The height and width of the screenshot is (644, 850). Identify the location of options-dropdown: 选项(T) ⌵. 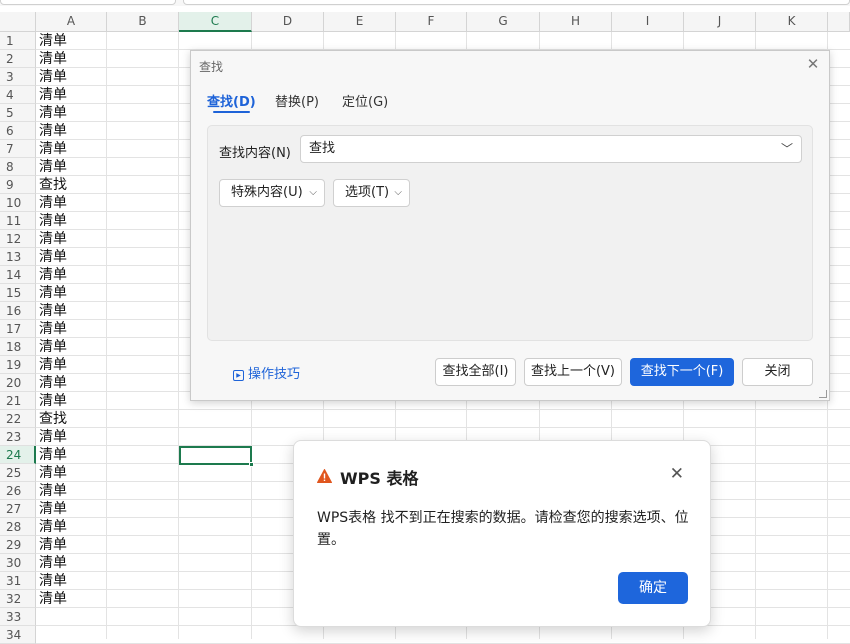
(371, 193).